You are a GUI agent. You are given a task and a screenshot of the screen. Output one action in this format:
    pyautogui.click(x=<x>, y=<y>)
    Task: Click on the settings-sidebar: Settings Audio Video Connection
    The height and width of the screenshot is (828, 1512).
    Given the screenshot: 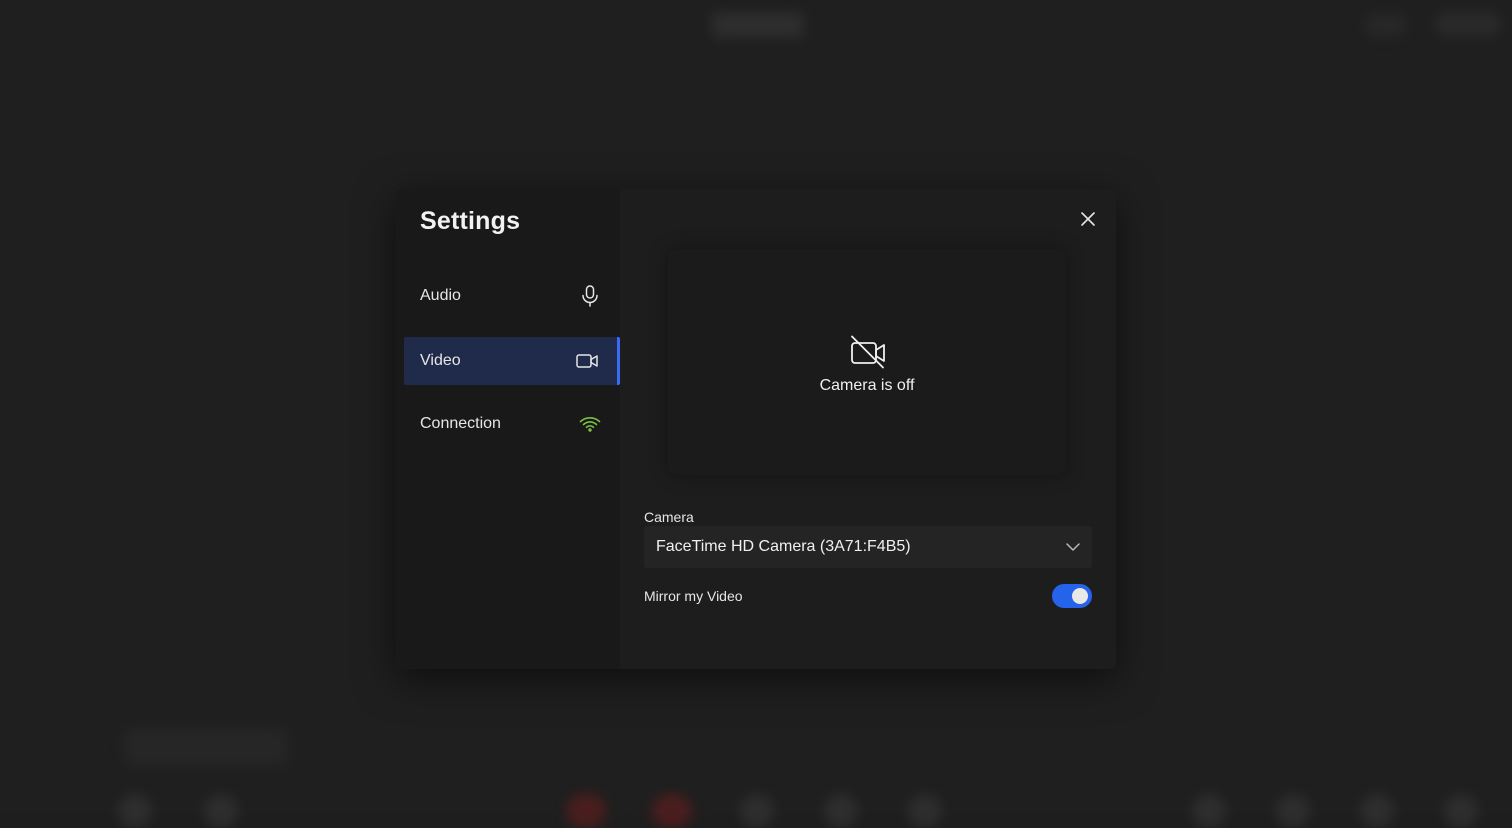 What is the action you would take?
    pyautogui.click(x=508, y=429)
    